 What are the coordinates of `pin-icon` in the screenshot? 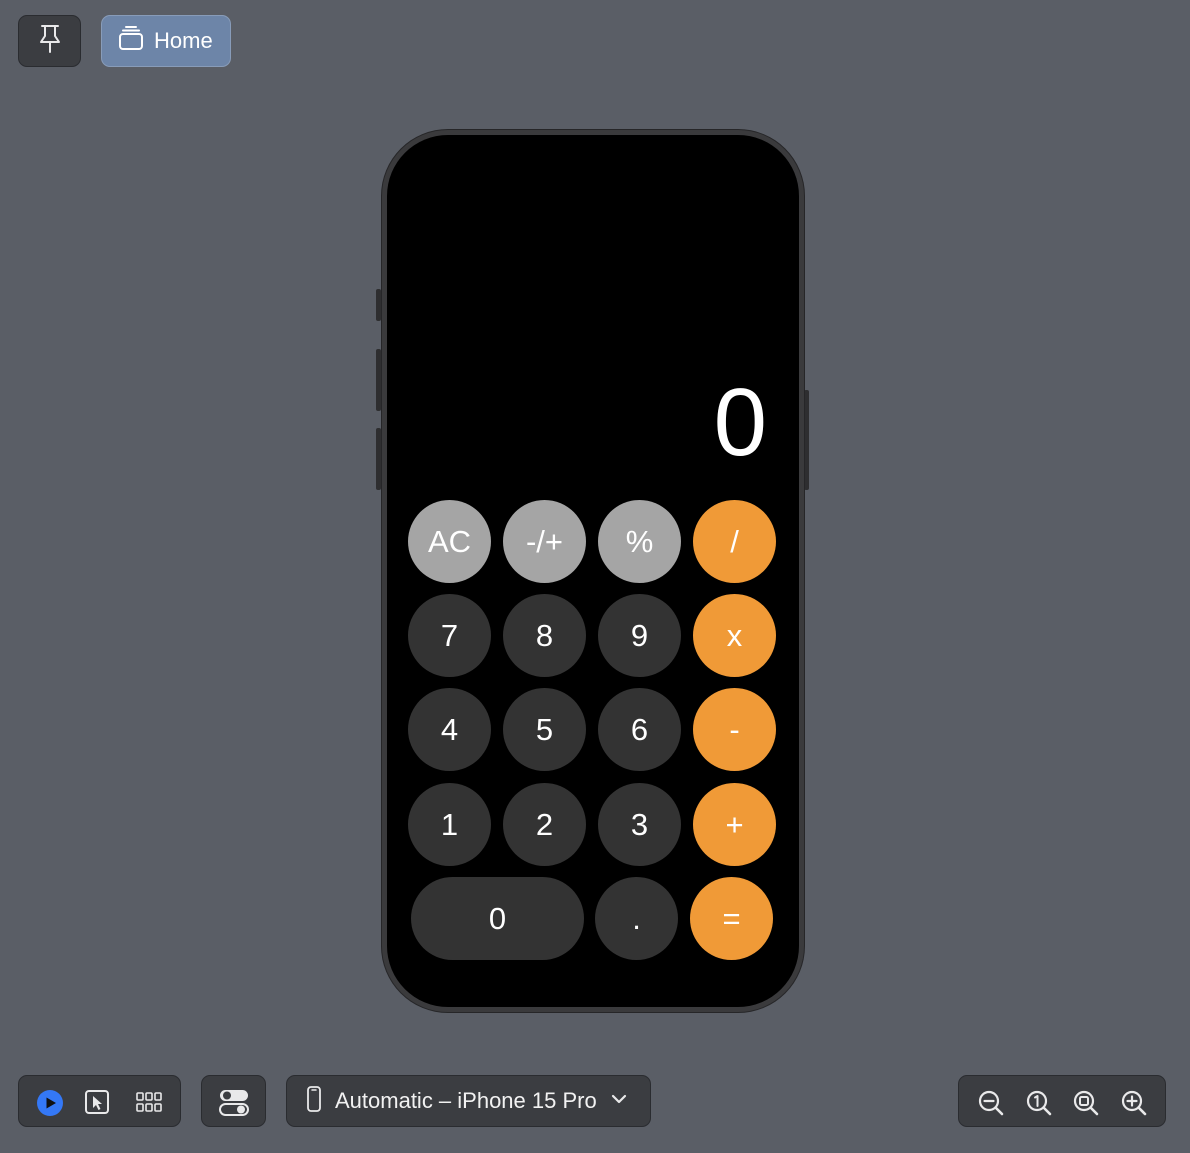 It's located at (50, 41).